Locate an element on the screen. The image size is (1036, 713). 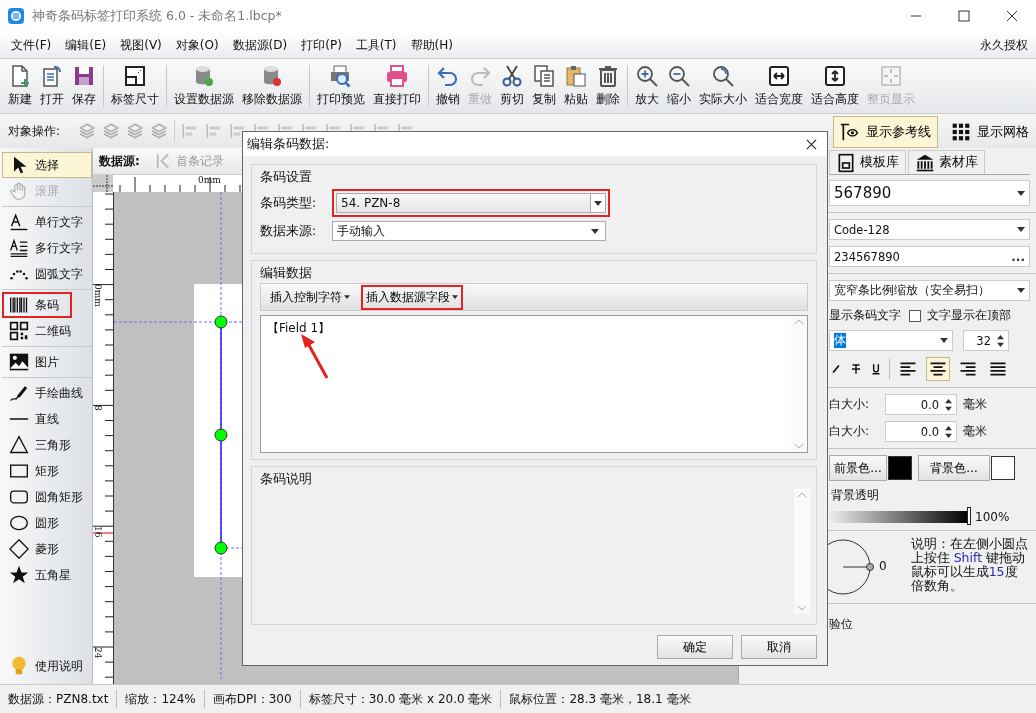
check-digit-label: 验位 is located at coordinates (841, 624).